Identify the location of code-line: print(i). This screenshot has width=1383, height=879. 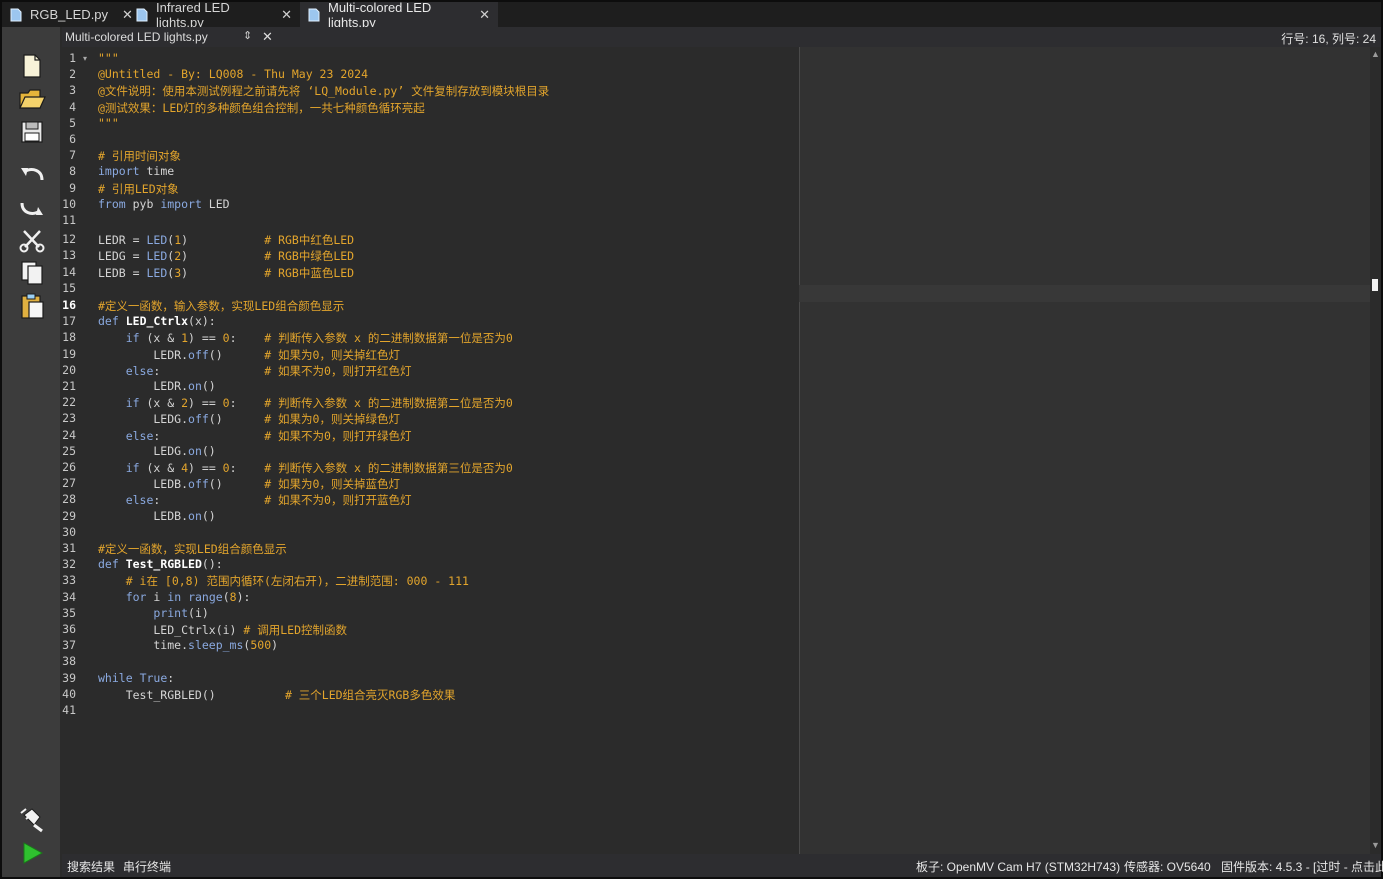
(181, 613).